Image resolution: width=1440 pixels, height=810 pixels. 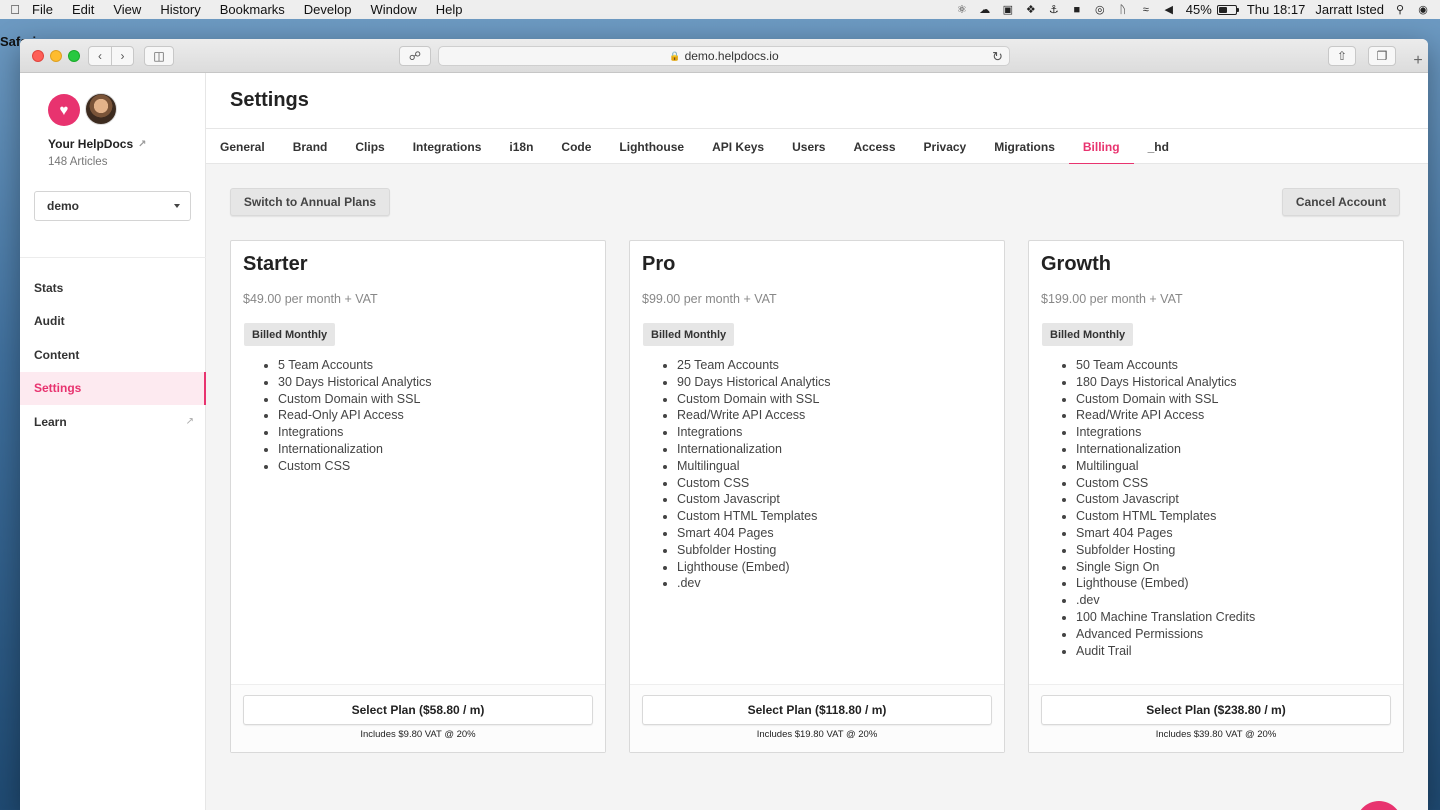 I want to click on feature-item: Audit Trail, so click(x=1165, y=651).